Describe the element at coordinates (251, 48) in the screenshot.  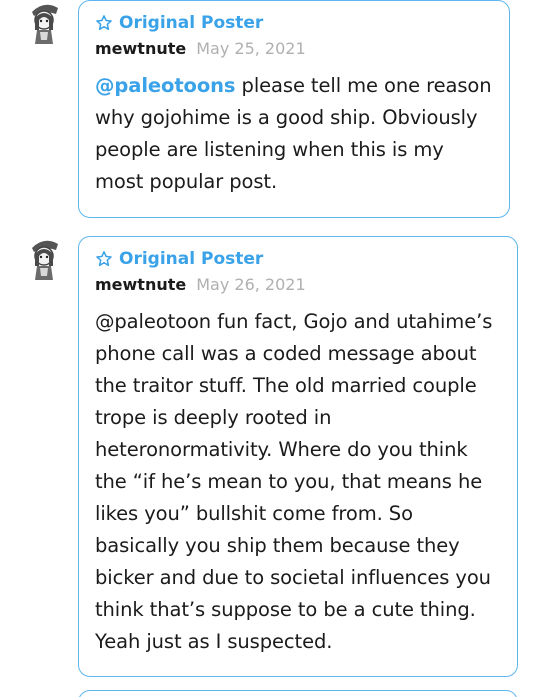
I see `reply-date: May 25, 2021` at that location.